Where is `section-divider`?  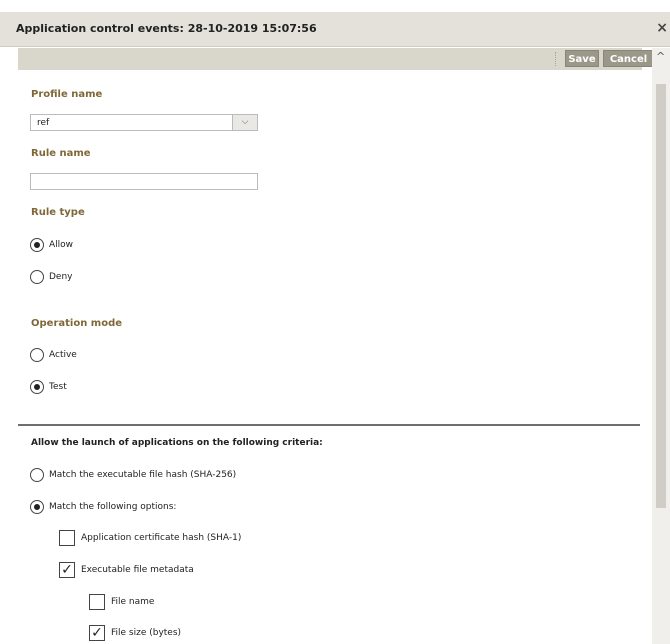
section-divider is located at coordinates (329, 425).